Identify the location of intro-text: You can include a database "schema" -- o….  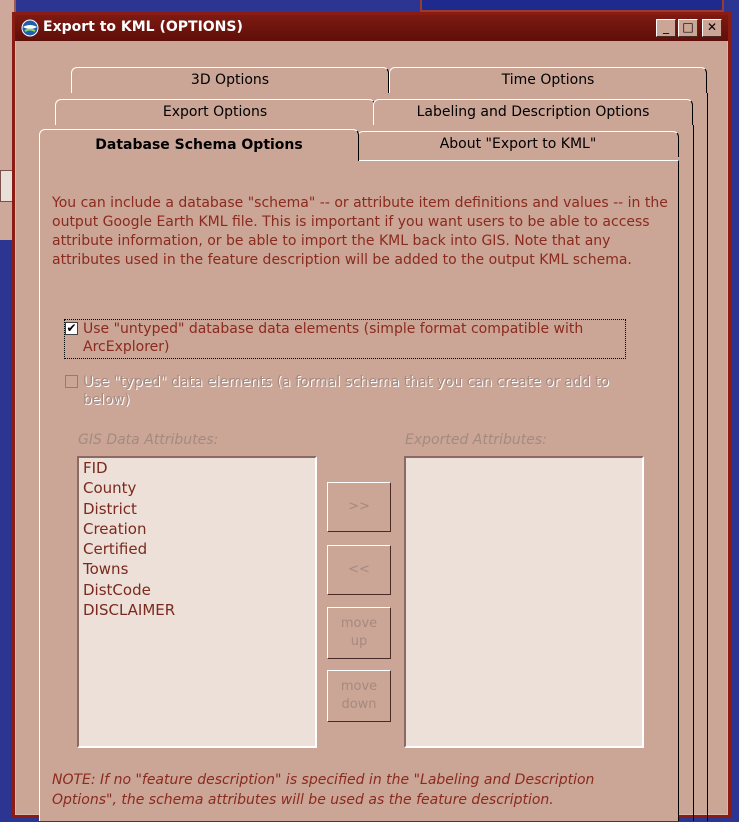
(360, 231).